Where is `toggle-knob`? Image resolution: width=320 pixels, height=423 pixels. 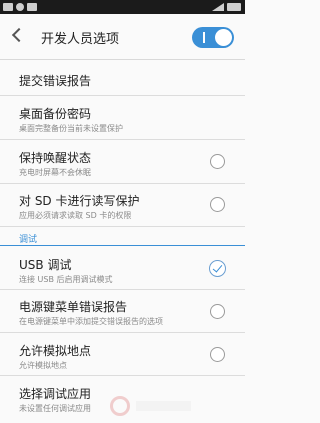
toggle-knob is located at coordinates (223, 37).